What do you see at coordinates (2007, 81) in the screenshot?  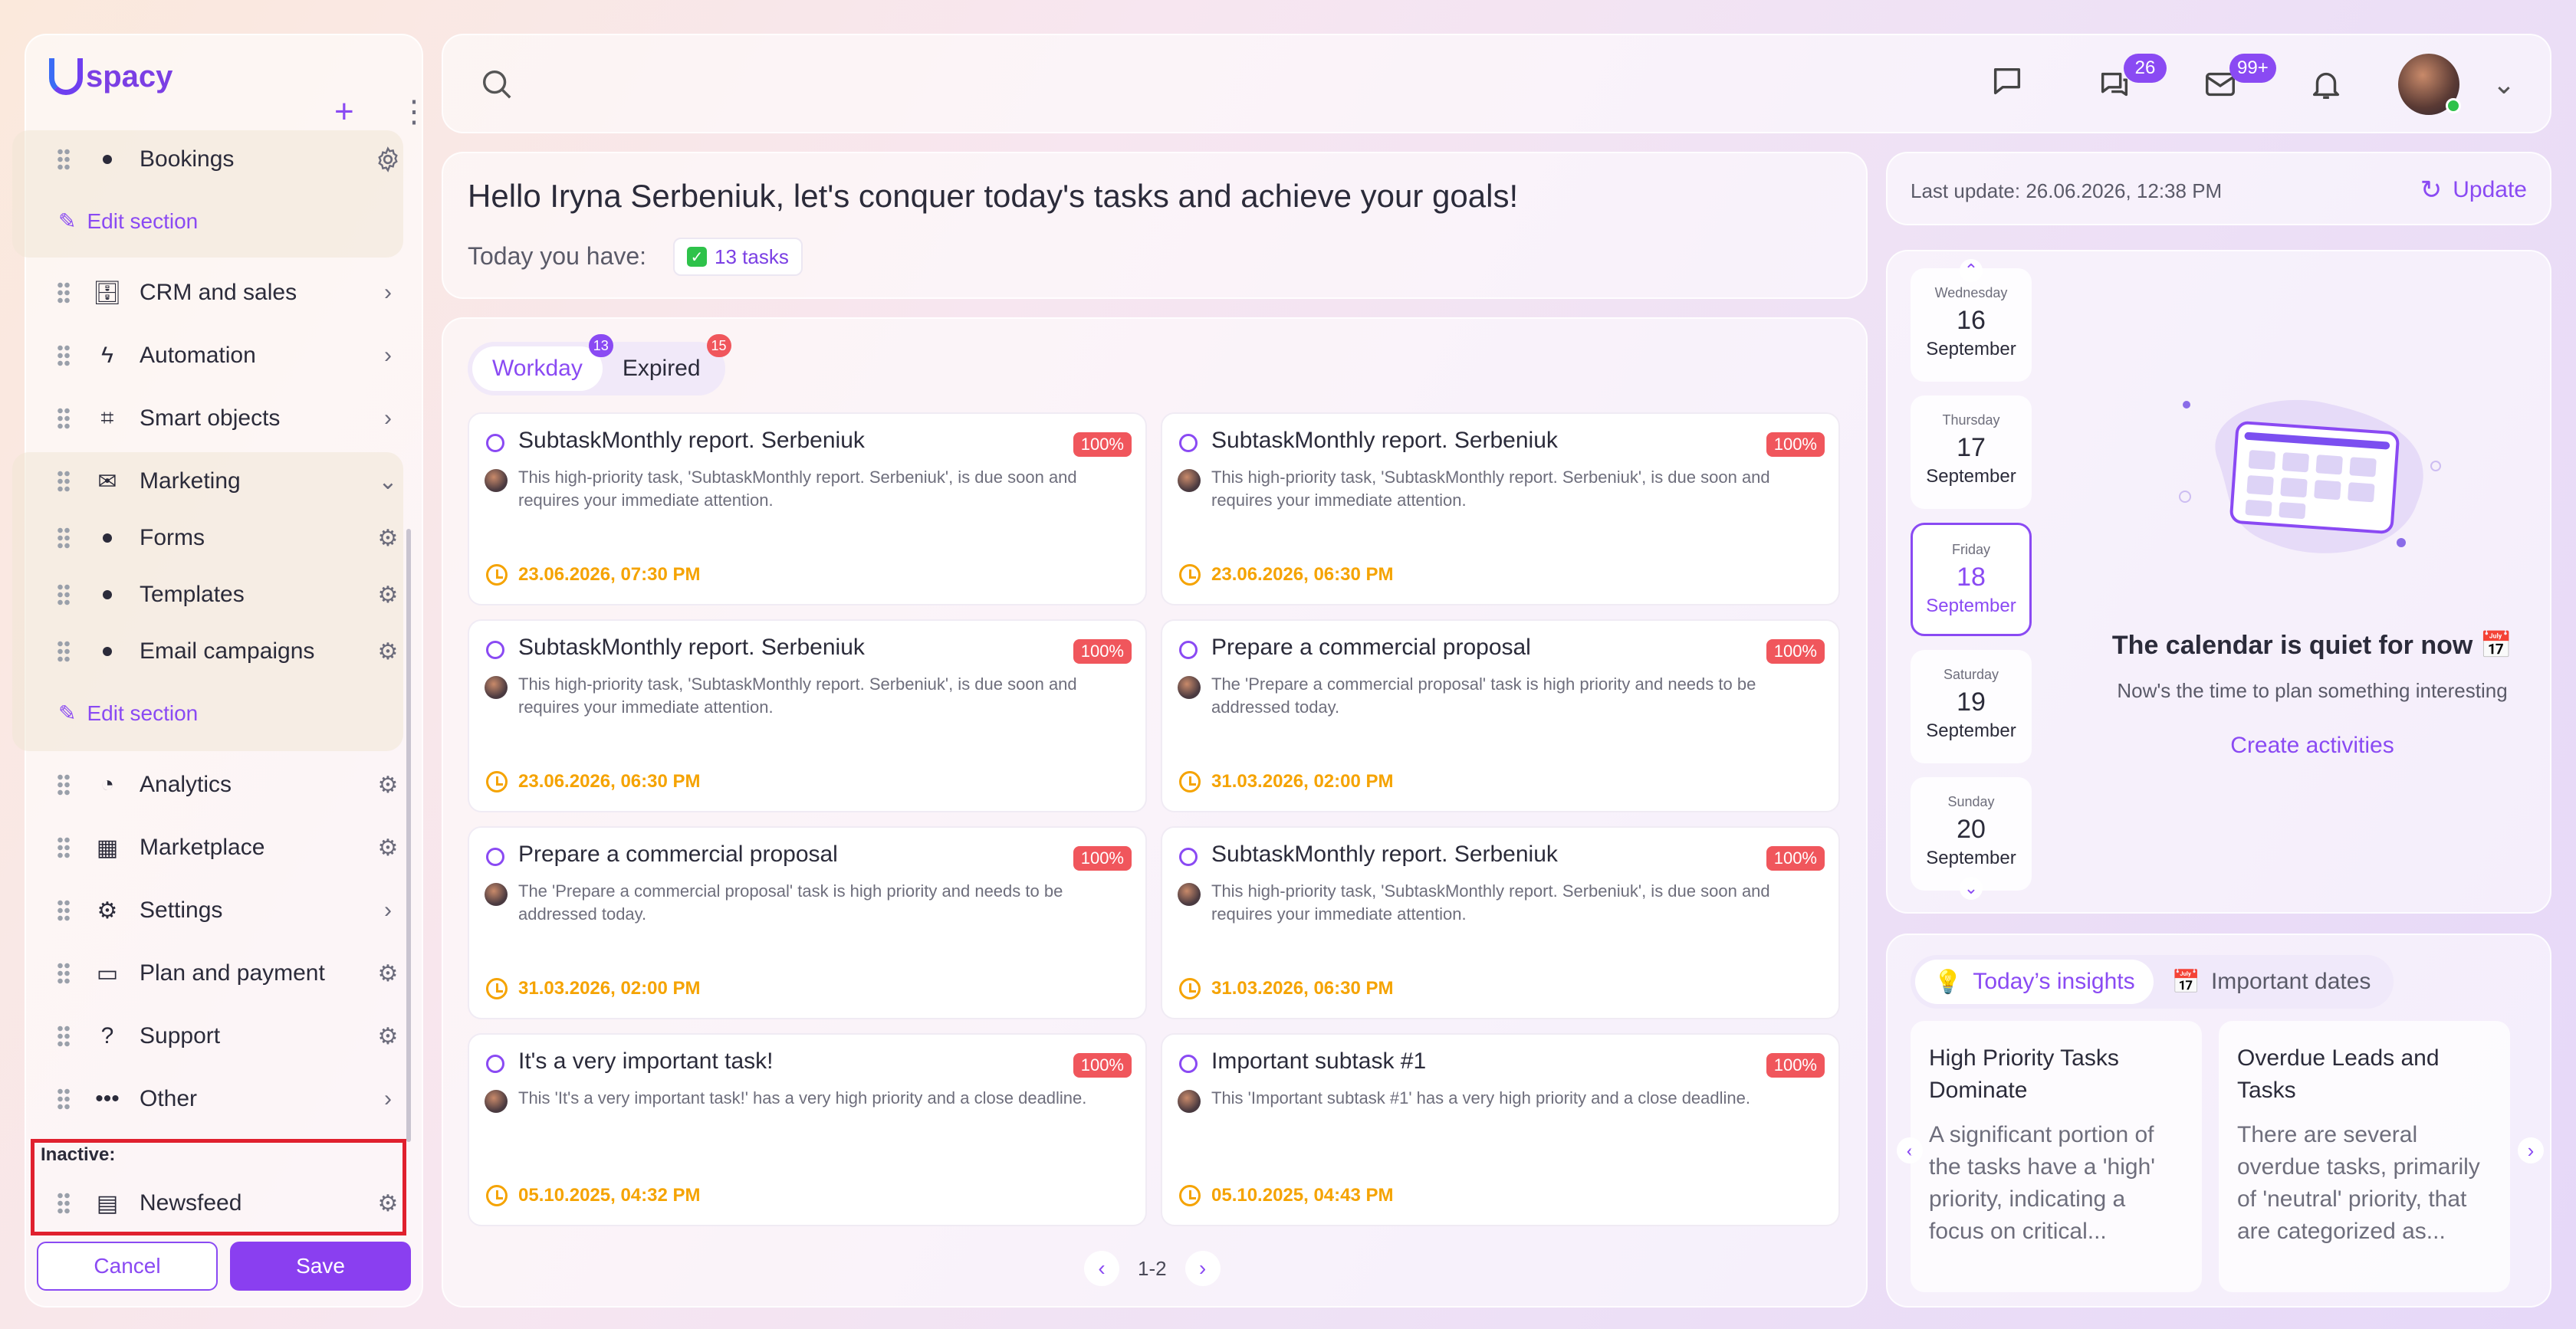 I see `chat-icon` at bounding box center [2007, 81].